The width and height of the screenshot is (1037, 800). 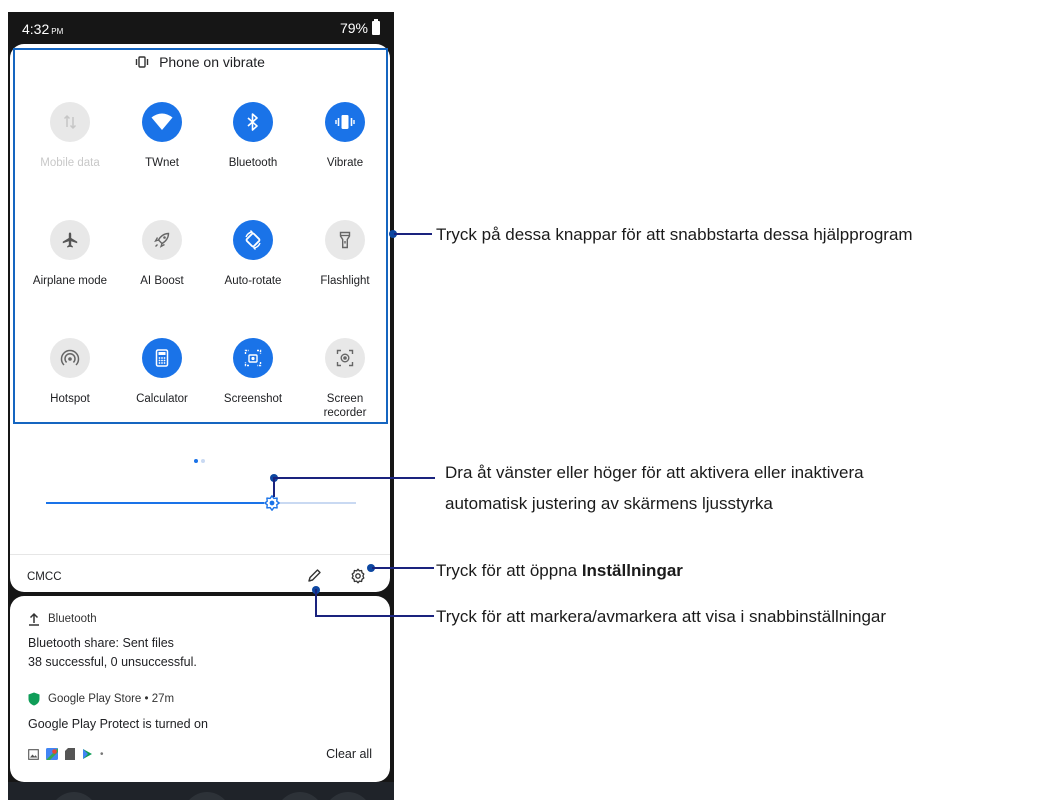 I want to click on notification-title: Google Play Protect is turned on, so click(x=118, y=724).